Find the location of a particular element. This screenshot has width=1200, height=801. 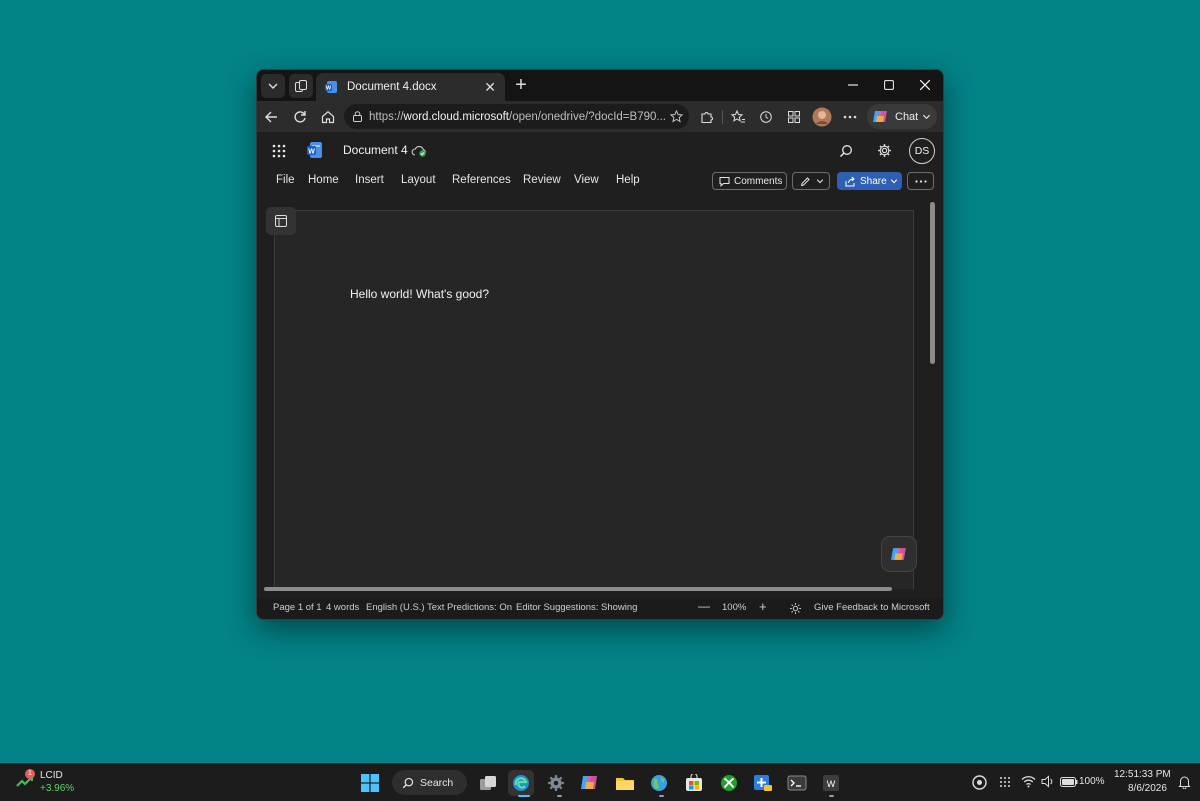

new-tab-button: + is located at coordinates (521, 85).